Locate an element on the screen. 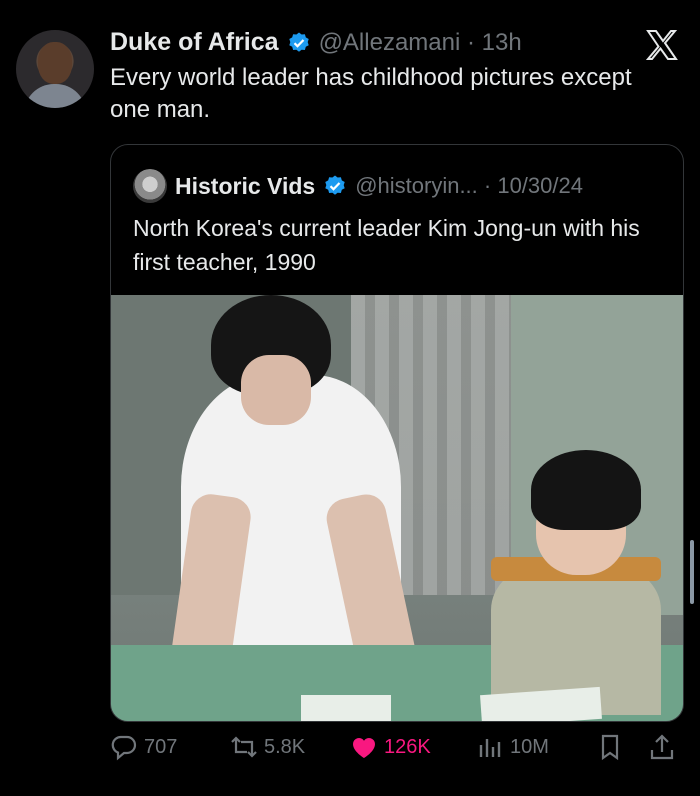 This screenshot has height=796, width=700. tweet-header: Duke of Africa @Allezamani · 13h is located at coordinates (316, 42).